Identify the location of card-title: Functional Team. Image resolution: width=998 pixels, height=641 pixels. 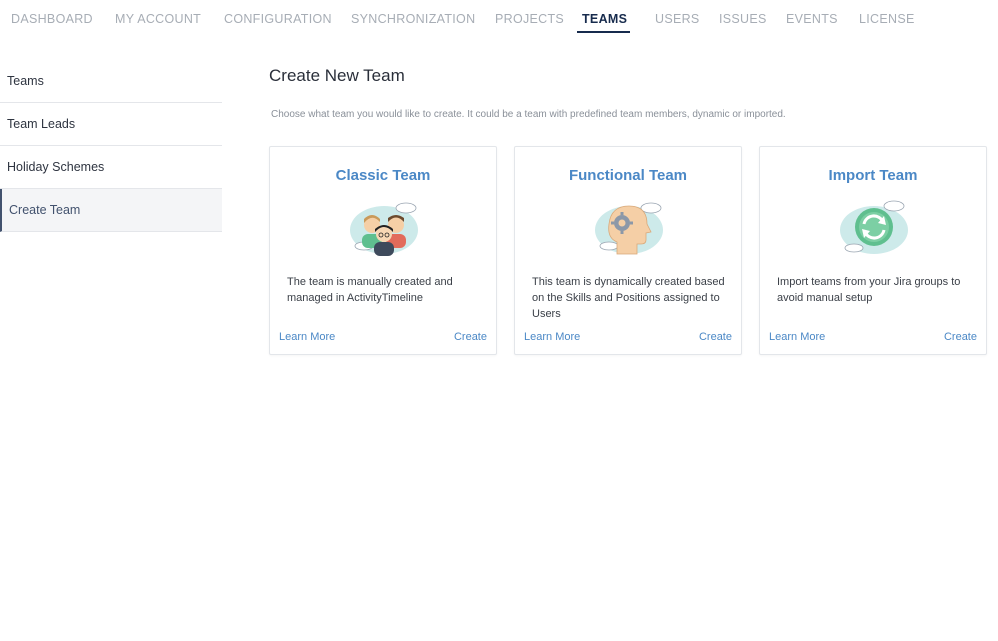
(628, 175).